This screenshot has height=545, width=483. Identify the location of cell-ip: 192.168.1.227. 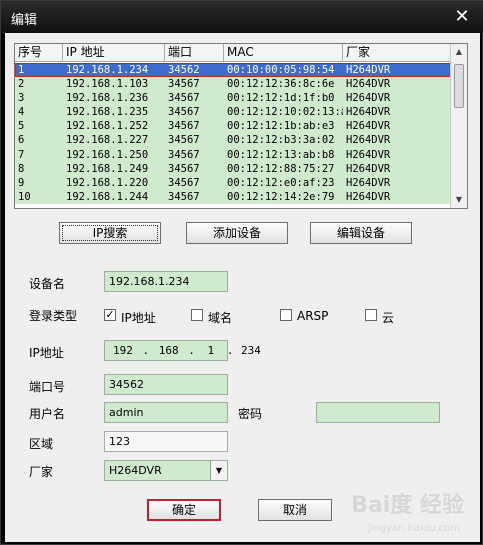
(107, 140).